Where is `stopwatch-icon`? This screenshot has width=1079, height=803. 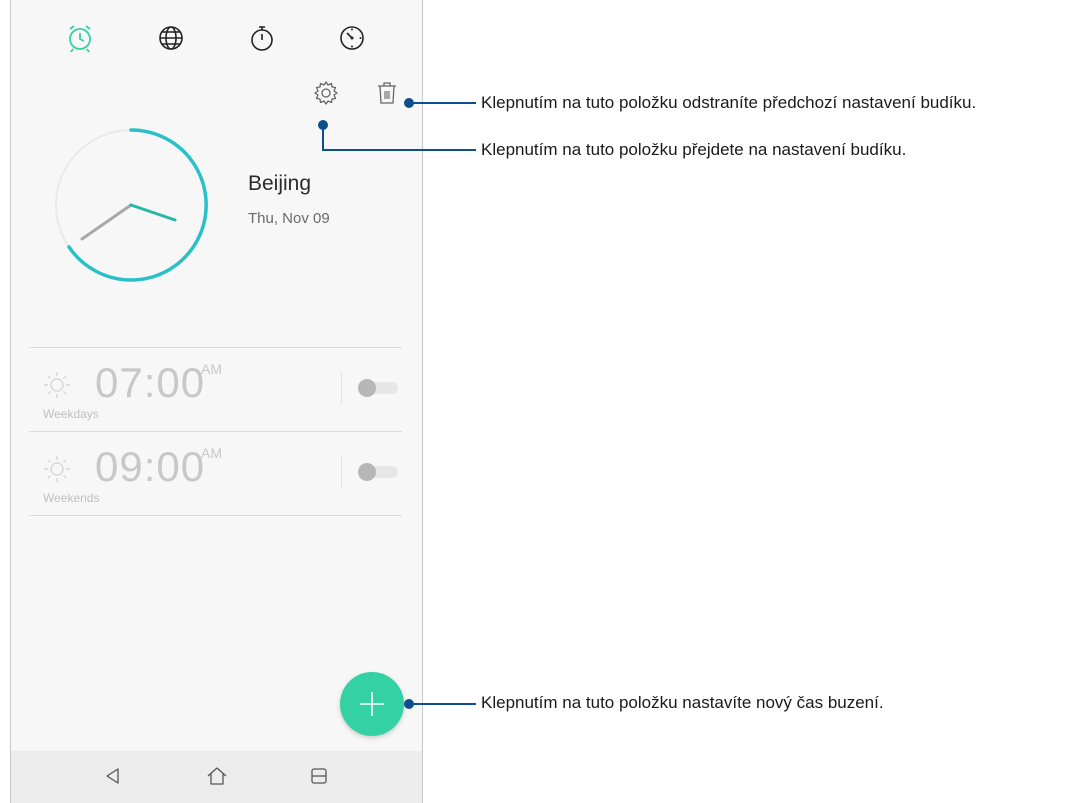
stopwatch-icon is located at coordinates (262, 38).